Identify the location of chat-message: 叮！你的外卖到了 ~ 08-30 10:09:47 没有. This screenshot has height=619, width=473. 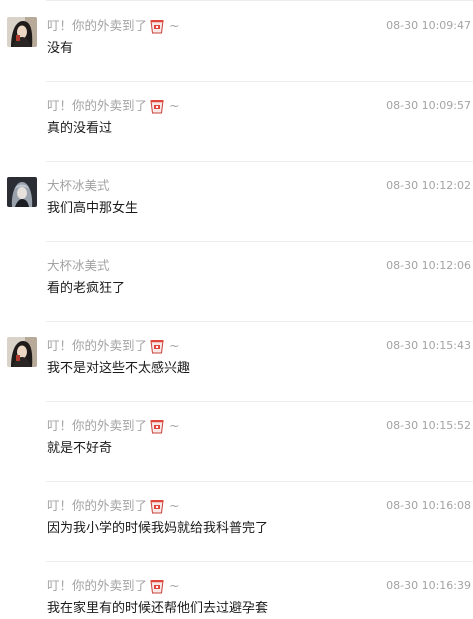
(236, 42).